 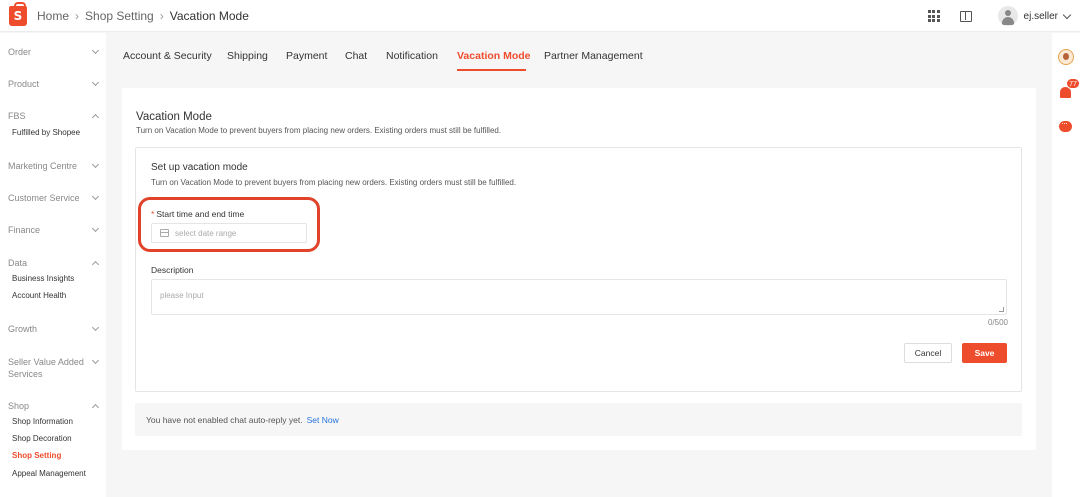 What do you see at coordinates (36, 455) in the screenshot?
I see `sidebar-item-shop-setting: Shop Setting` at bounding box center [36, 455].